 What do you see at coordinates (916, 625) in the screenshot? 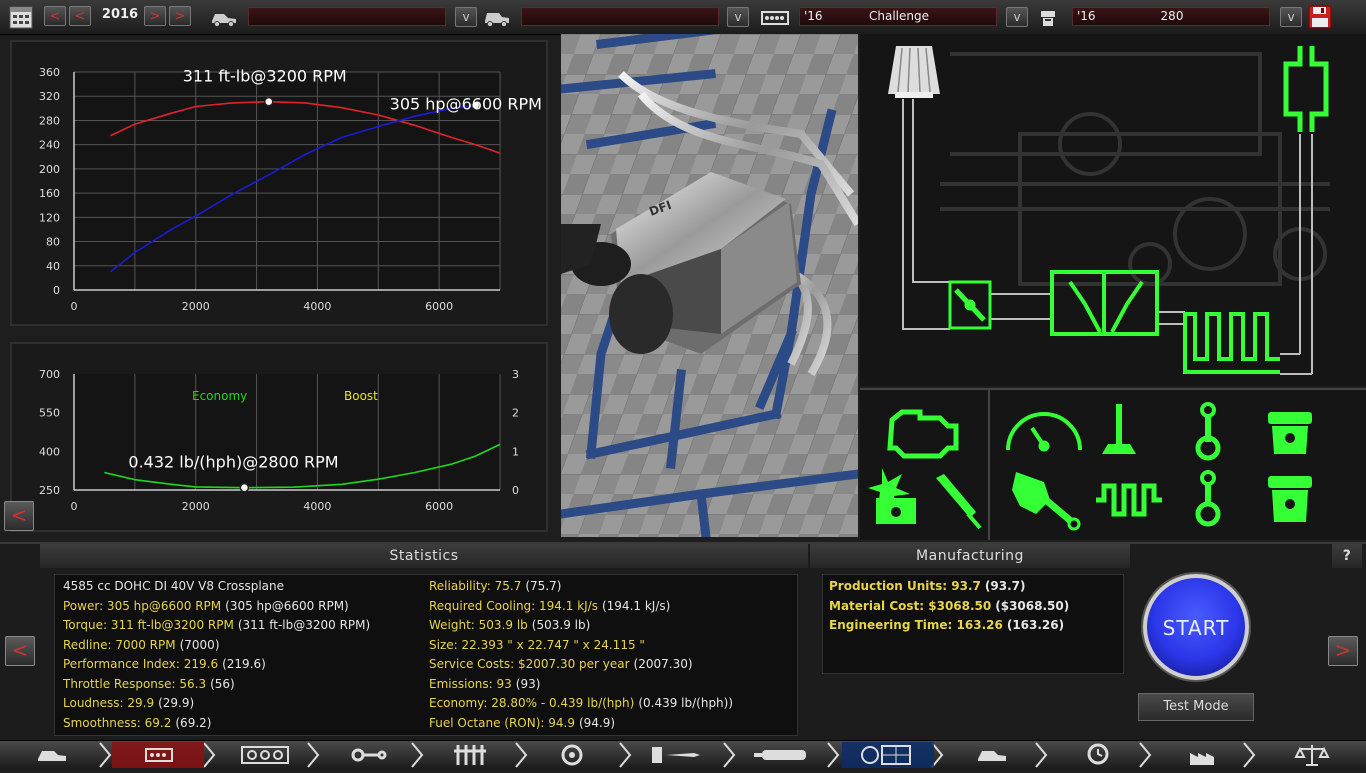
I see `stat-label: Engineering Time: 163.26` at bounding box center [916, 625].